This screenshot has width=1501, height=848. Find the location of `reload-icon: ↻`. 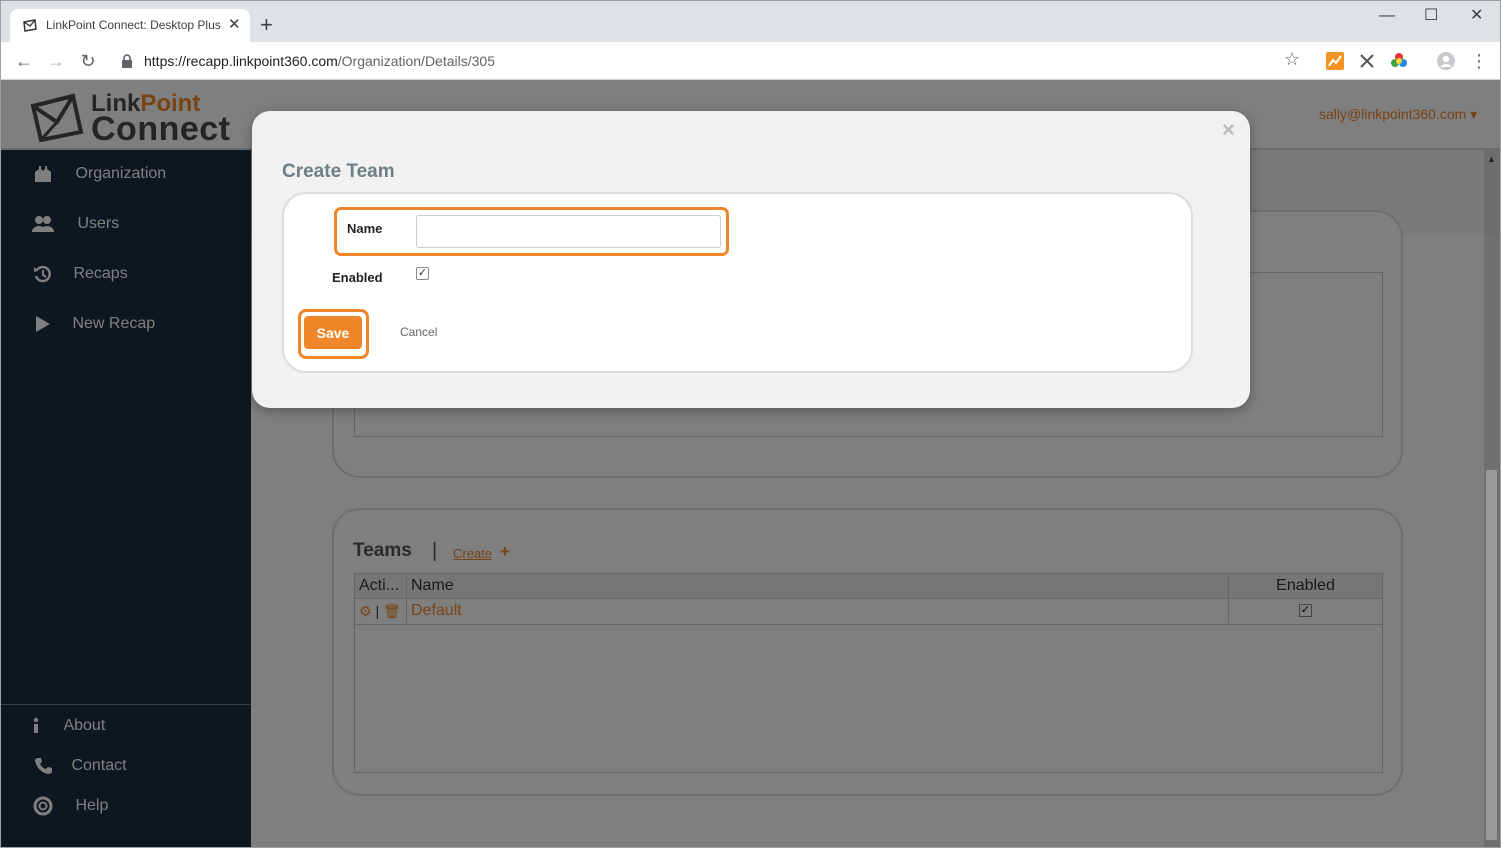

reload-icon: ↻ is located at coordinates (88, 61).